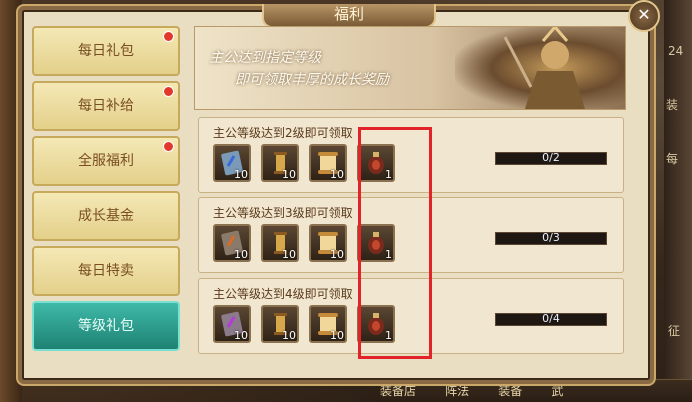 The image size is (692, 402). I want to click on level-reward-row: 主公等级达到2级即可领取 10 10 10 1 0/2, so click(411, 155).